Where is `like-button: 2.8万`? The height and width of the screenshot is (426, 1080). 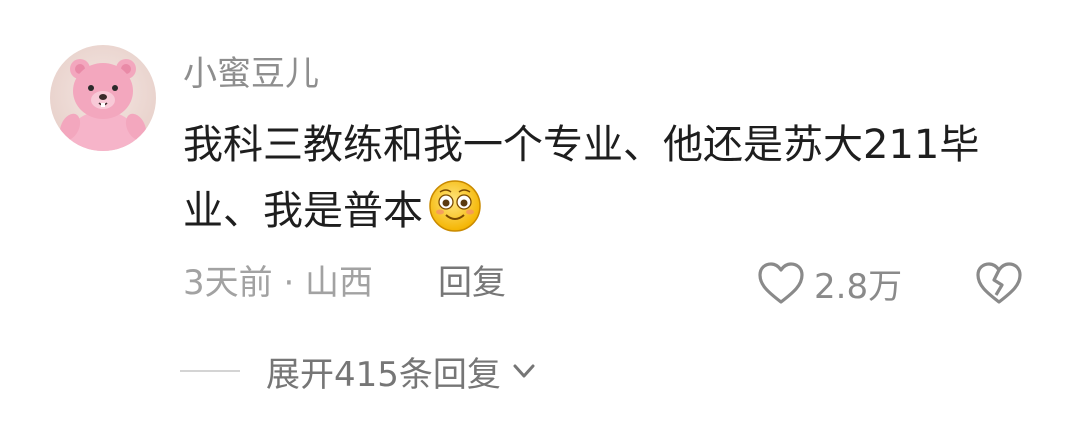
like-button: 2.8万 is located at coordinates (829, 283).